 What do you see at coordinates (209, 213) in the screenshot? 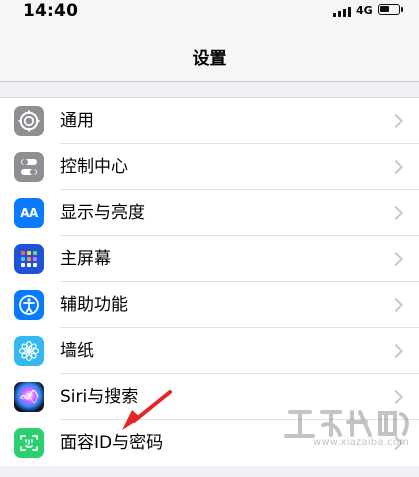
I see `settings-row-display-brightness: AA 显示与亮度` at bounding box center [209, 213].